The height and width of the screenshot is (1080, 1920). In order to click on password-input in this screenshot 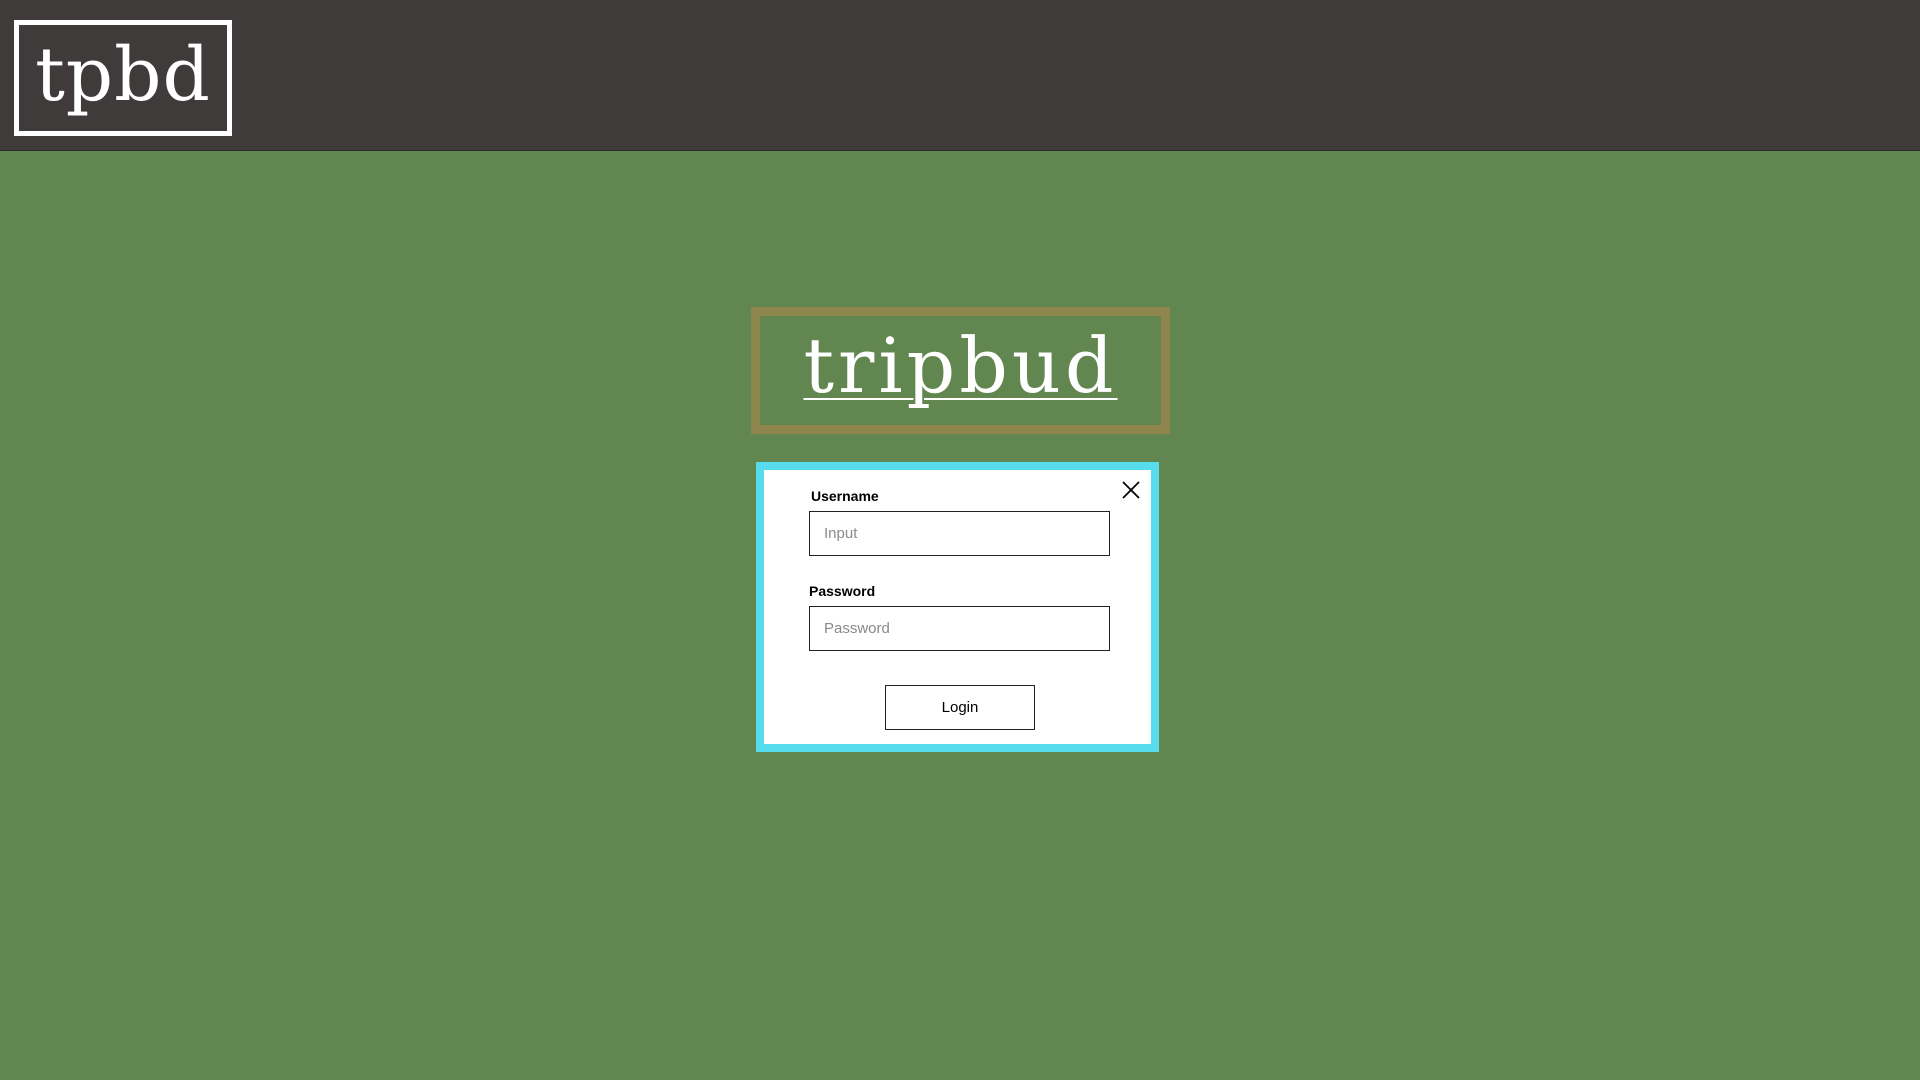, I will do `click(959, 628)`.